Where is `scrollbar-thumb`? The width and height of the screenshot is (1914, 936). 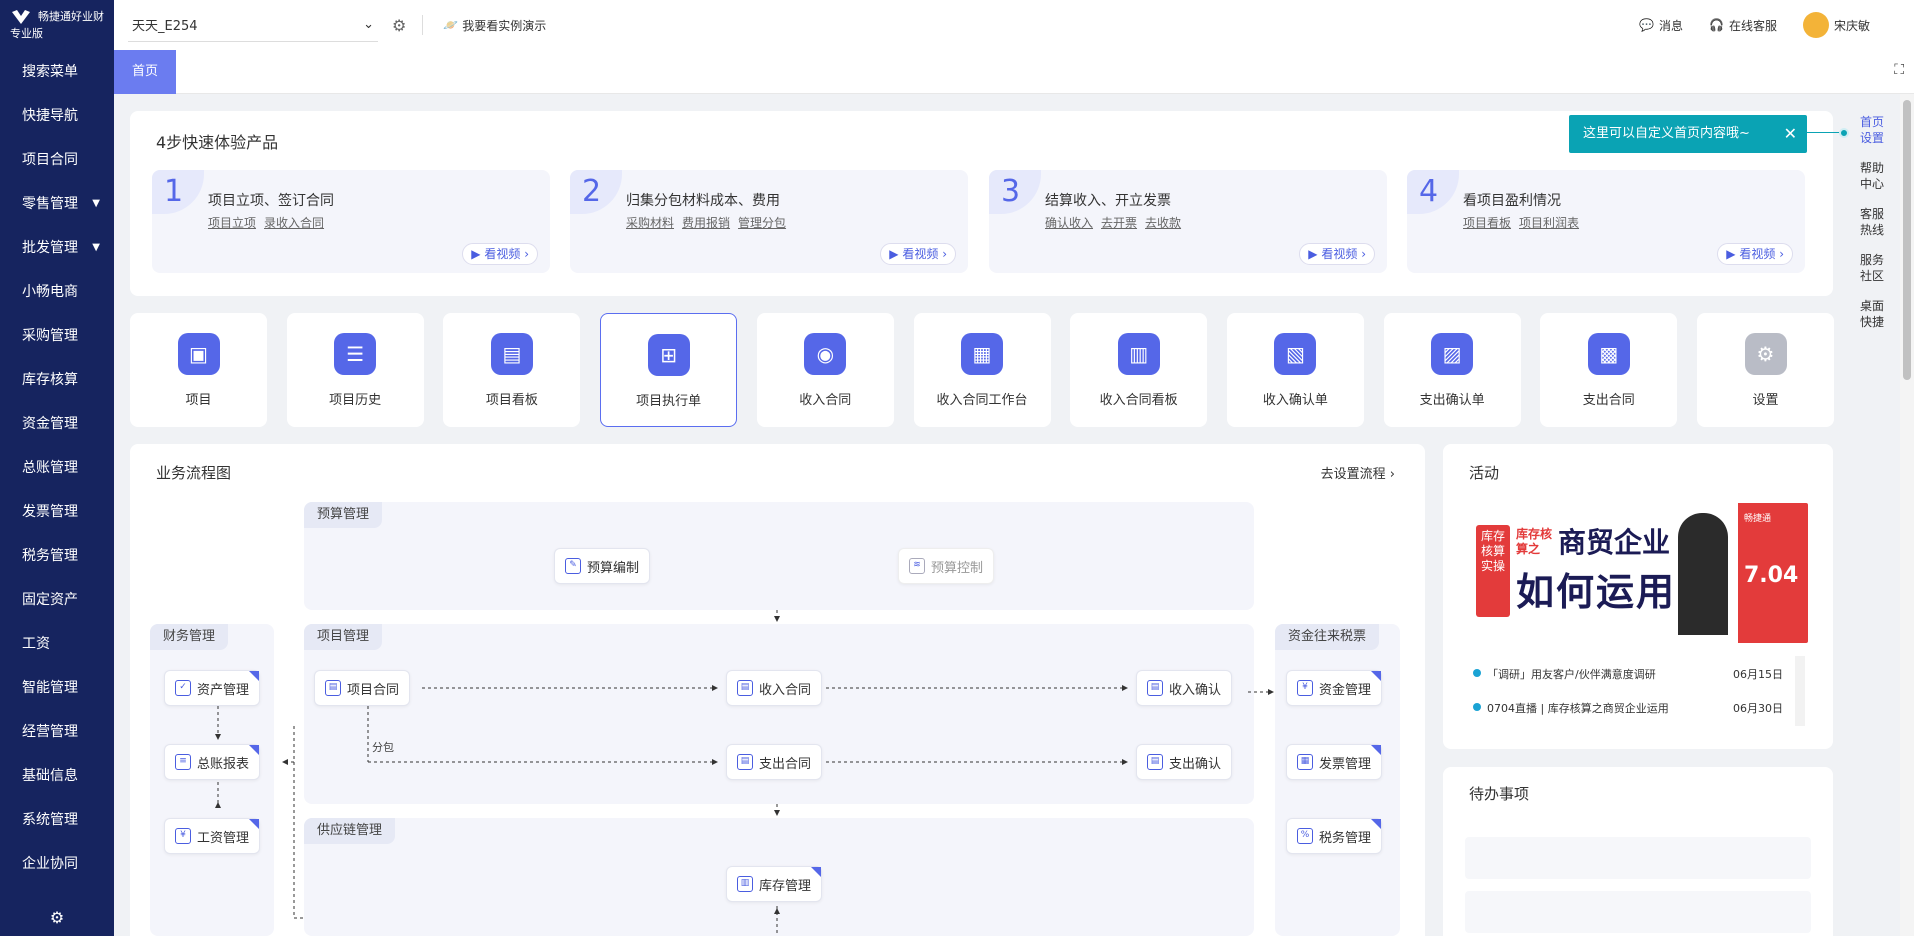
scrollbar-thumb is located at coordinates (1907, 240).